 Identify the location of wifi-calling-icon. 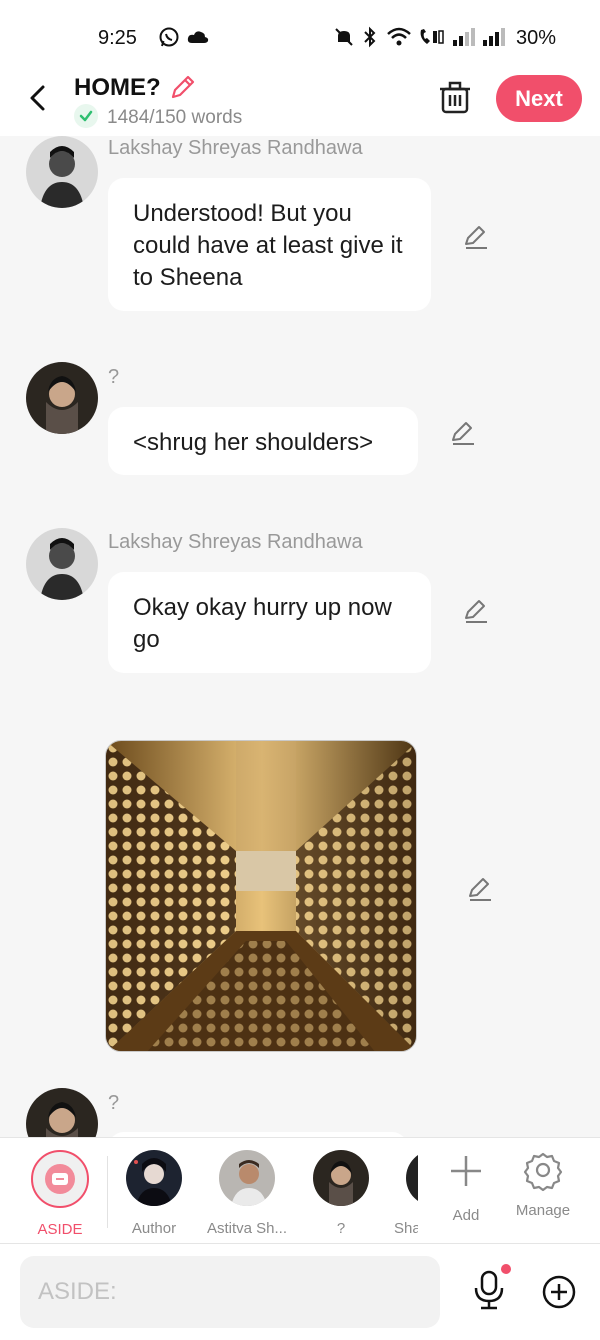
(432, 36).